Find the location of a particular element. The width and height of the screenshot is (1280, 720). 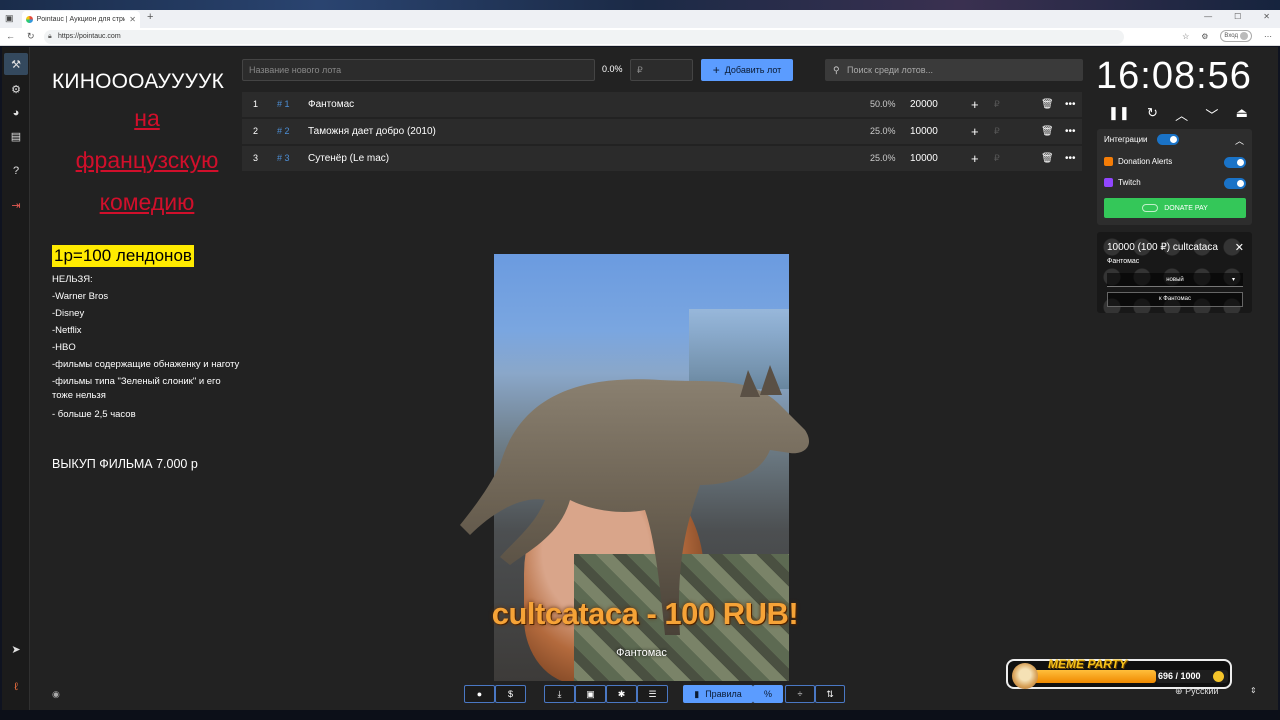

globe-icon: ⊕ is located at coordinates (1179, 691).